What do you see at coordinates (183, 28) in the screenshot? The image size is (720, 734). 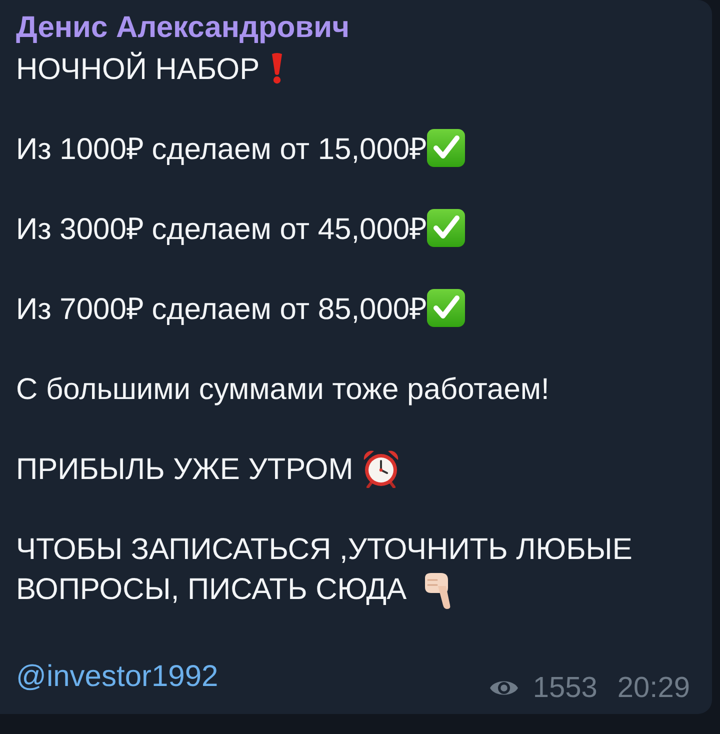 I see `sender-name: Денис Александрович` at bounding box center [183, 28].